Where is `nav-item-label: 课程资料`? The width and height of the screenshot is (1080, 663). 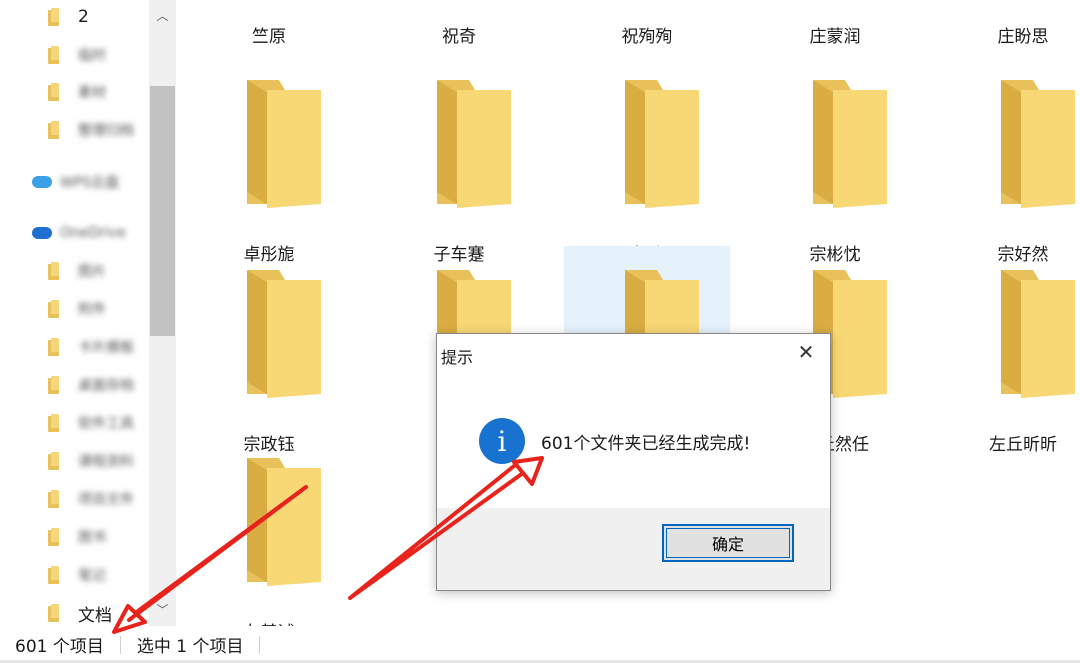
nav-item-label: 课程资料 is located at coordinates (106, 462).